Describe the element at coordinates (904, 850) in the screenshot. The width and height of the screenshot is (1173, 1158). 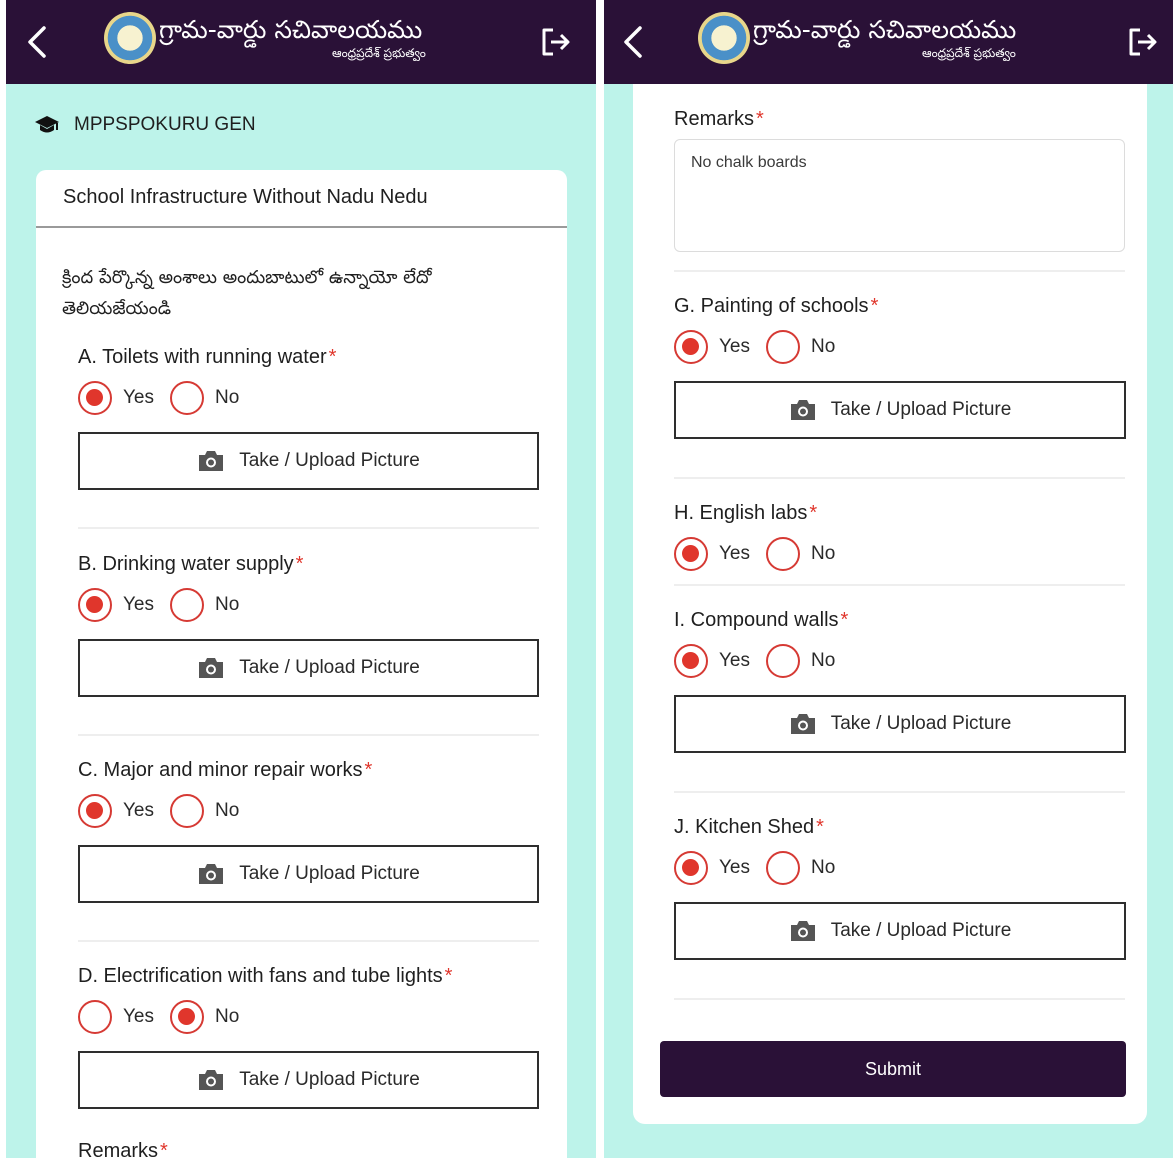
I see `question-j: J. Kitchen Shed * Yes No` at that location.